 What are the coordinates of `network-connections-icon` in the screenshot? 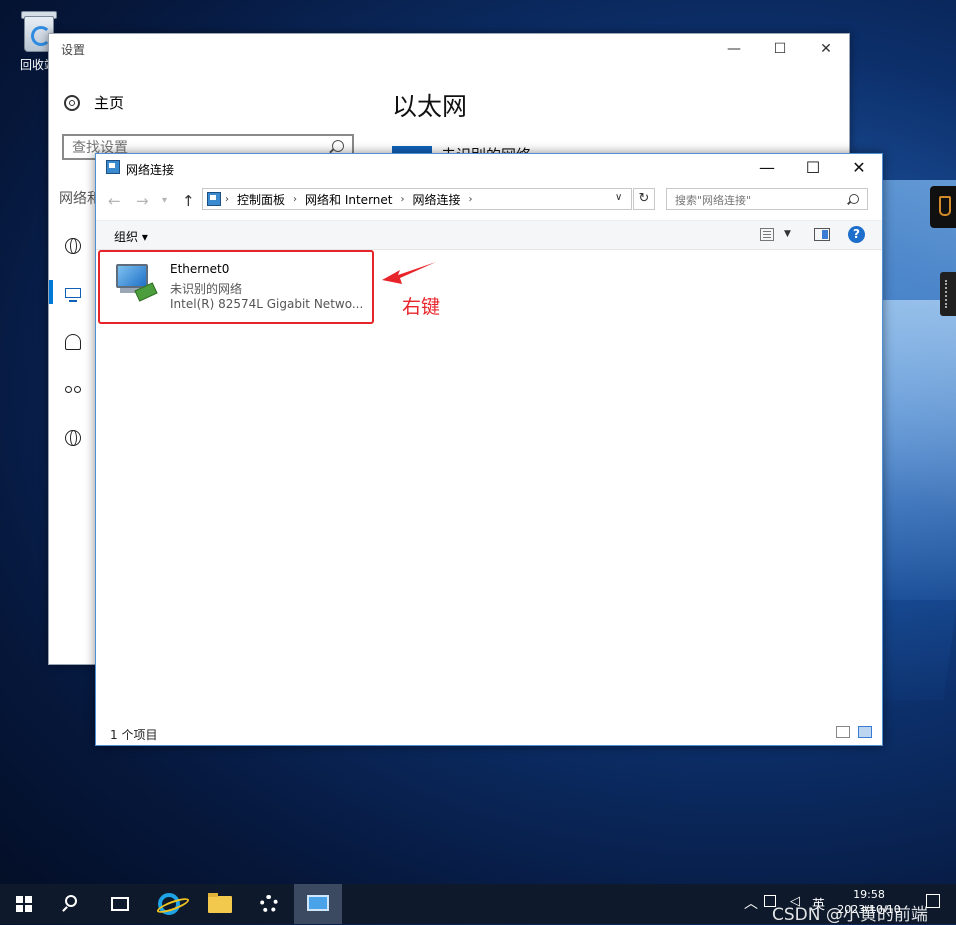 It's located at (318, 903).